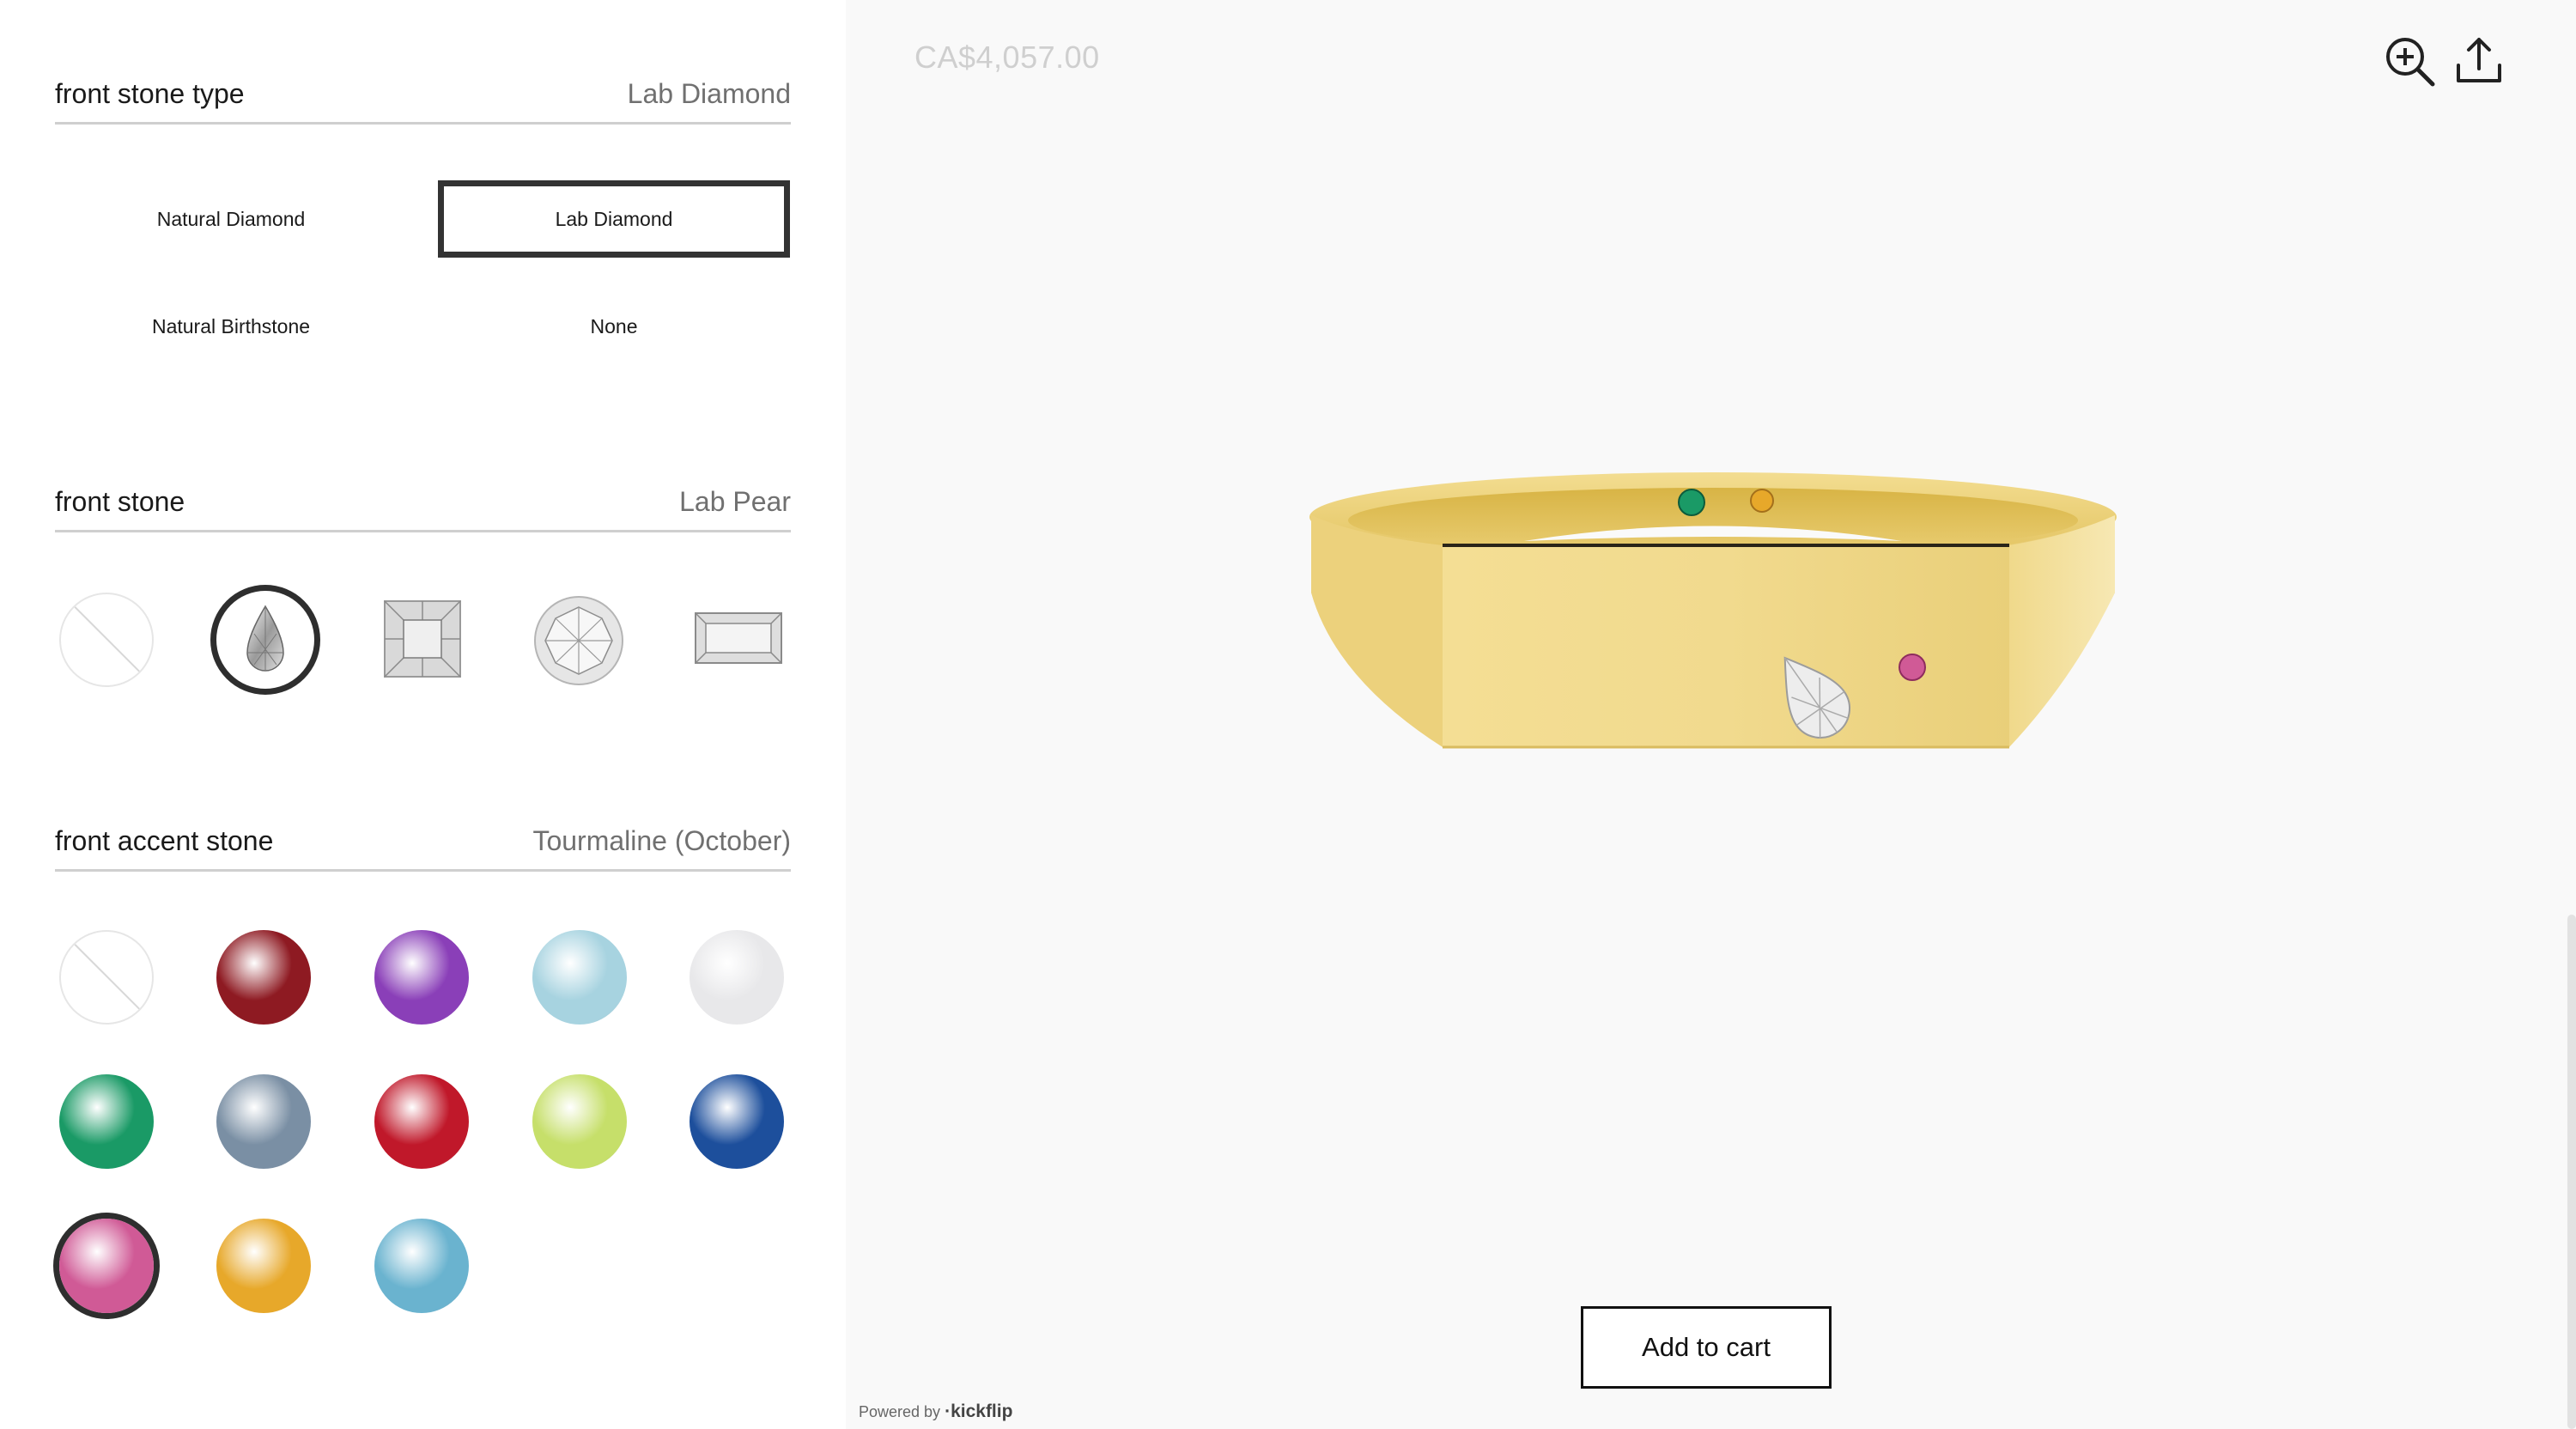 The height and width of the screenshot is (1429, 2576). What do you see at coordinates (1713, 611) in the screenshot?
I see `ring-preview-image` at bounding box center [1713, 611].